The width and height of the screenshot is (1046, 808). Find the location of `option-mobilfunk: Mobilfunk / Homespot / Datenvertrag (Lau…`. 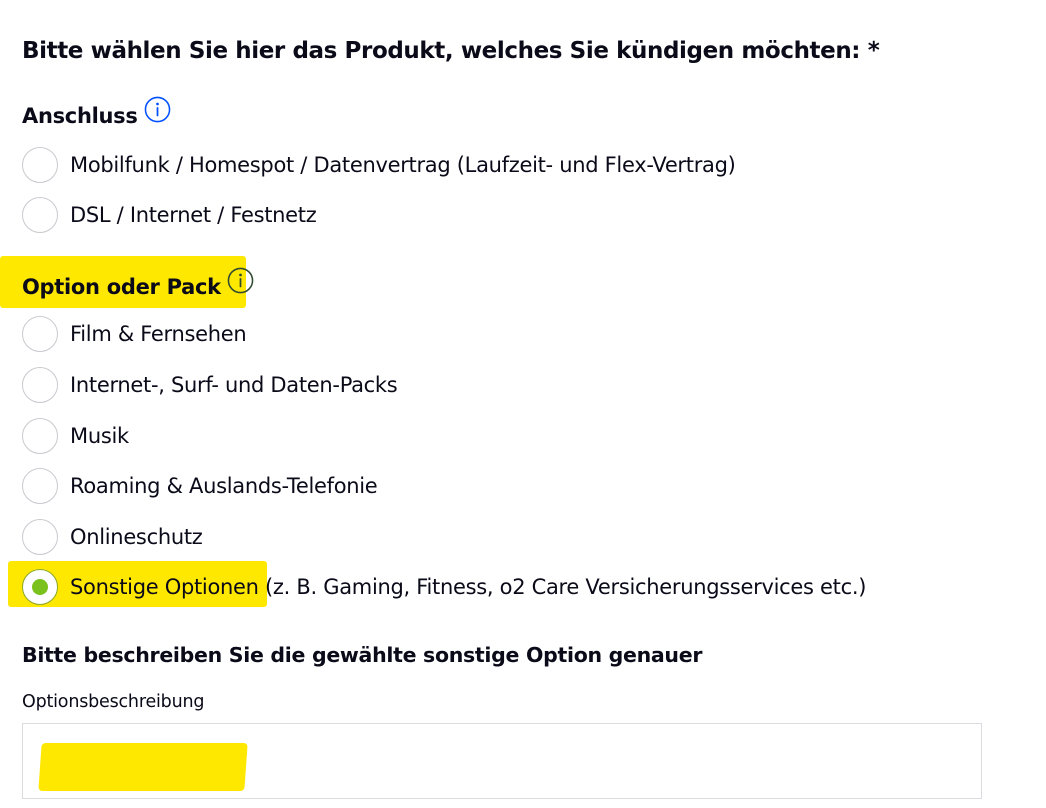

option-mobilfunk: Mobilfunk / Homespot / Datenvertrag (Lau… is located at coordinates (379, 165).